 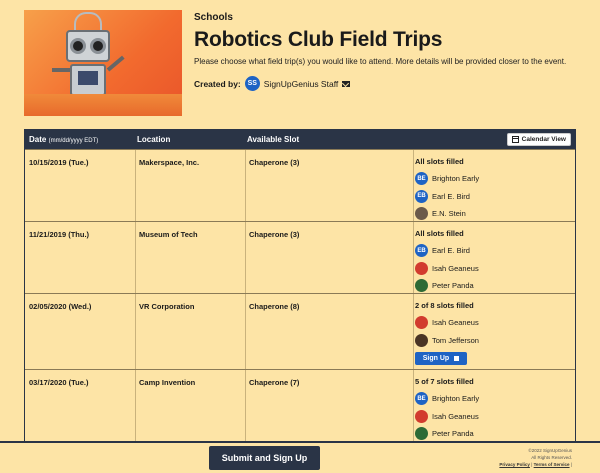 I want to click on slot-header: Available Slot, so click(x=273, y=139).